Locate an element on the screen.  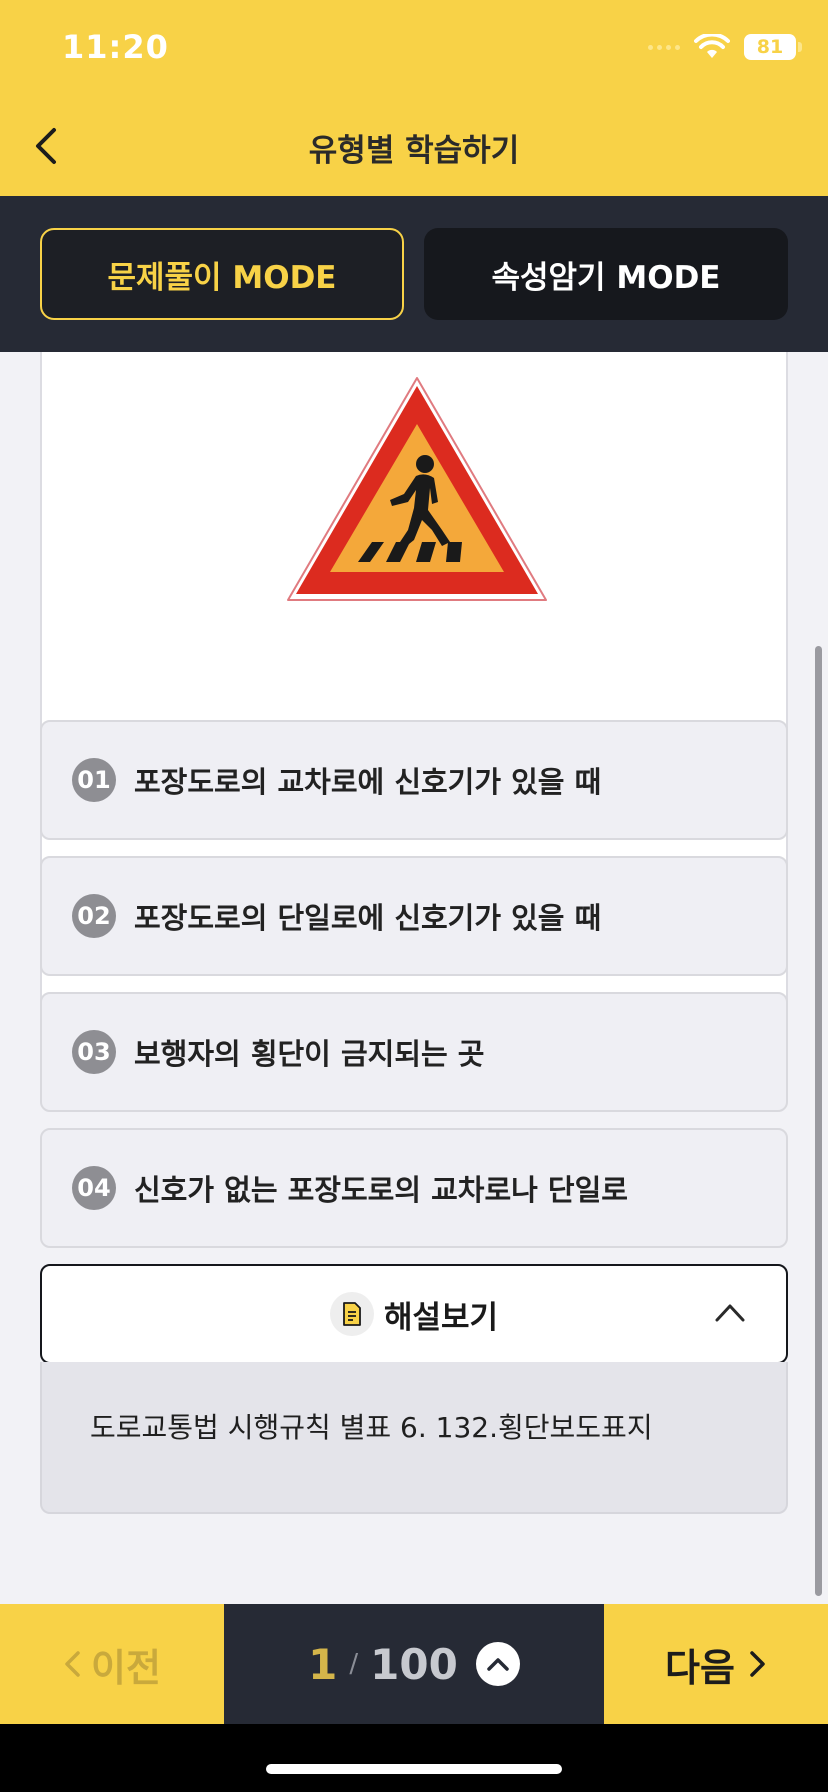
total-pages: 100 is located at coordinates (414, 1664).